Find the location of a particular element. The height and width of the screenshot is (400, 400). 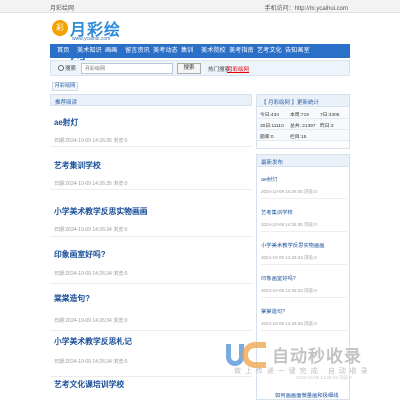

article-item: 印象画室好吗? 日期:2024-10-09 14:26:34 浏览:0 is located at coordinates (151, 261).